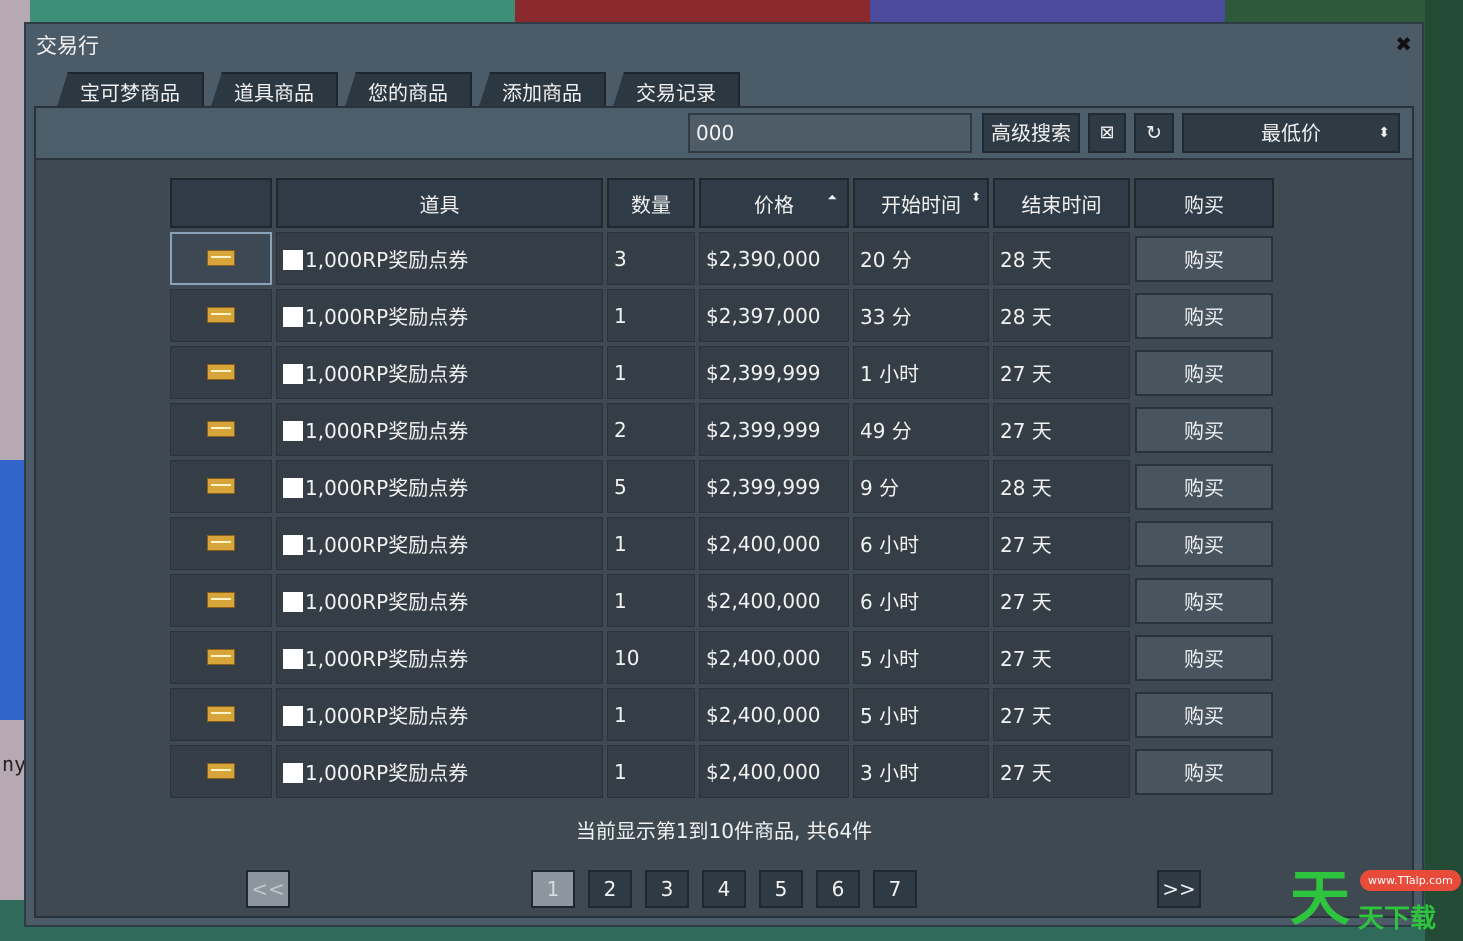 Image resolution: width=1463 pixels, height=941 pixels. I want to click on sort-select: 最低价 ⬍, so click(1291, 133).